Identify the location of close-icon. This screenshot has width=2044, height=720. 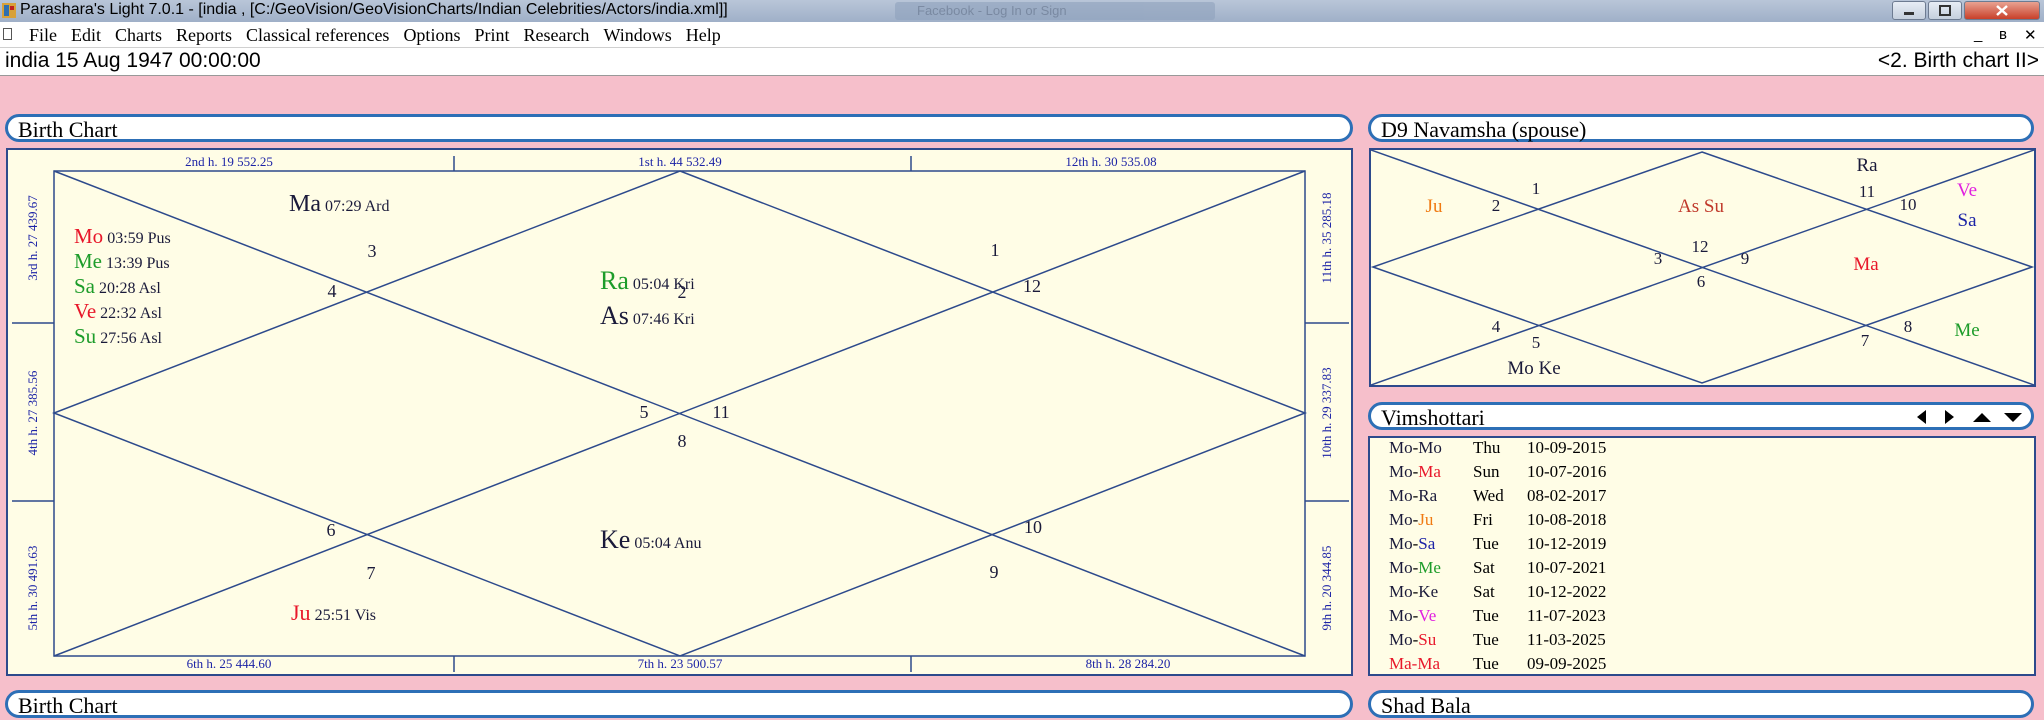
(2002, 10).